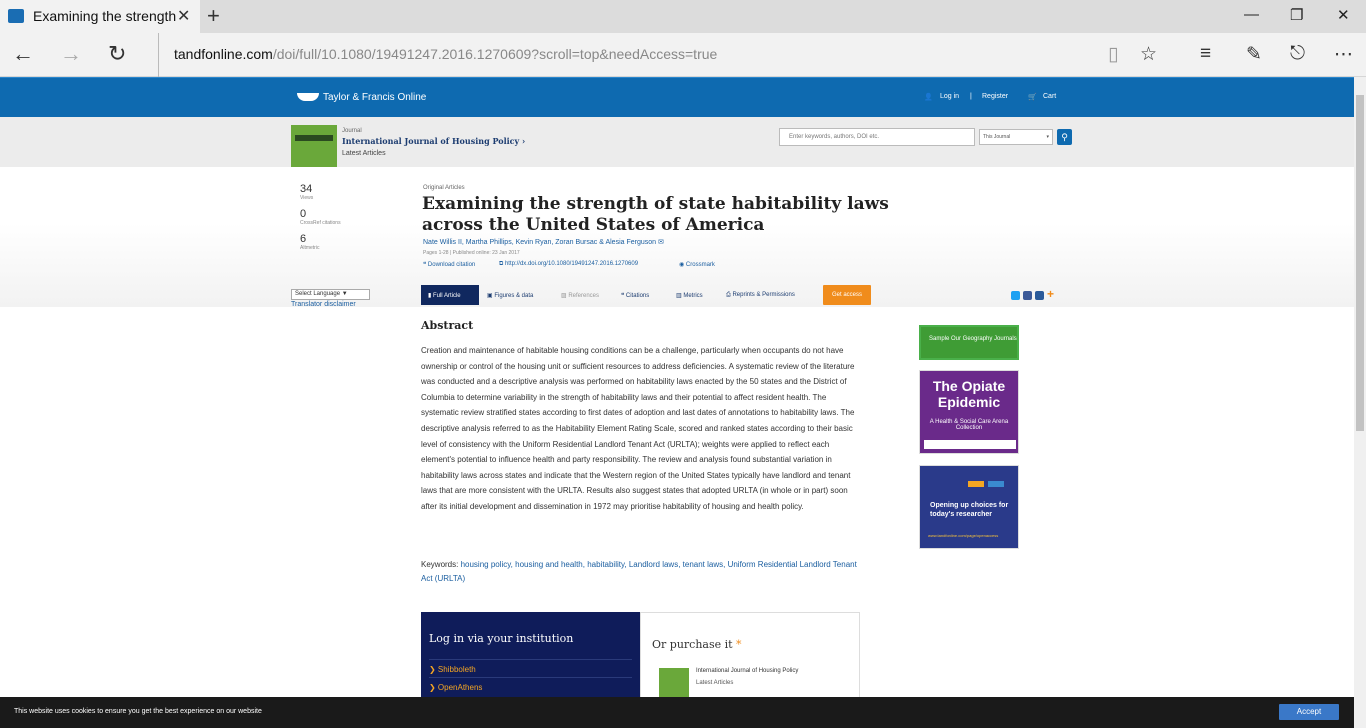 The image size is (1366, 728). What do you see at coordinates (995, 96) in the screenshot?
I see `register-link: Register` at bounding box center [995, 96].